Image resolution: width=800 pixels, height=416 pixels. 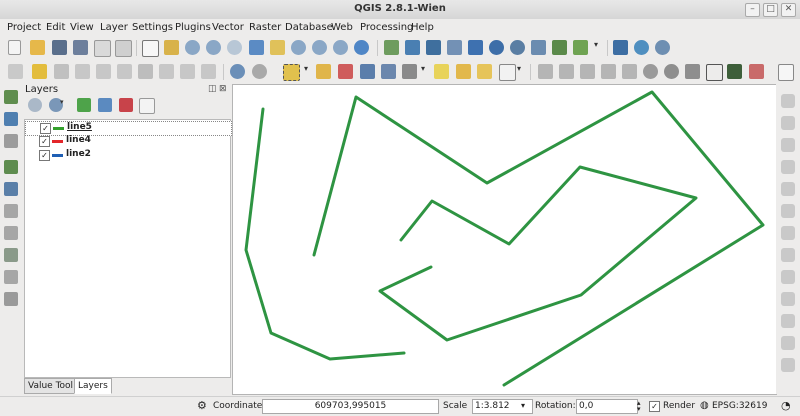 What do you see at coordinates (388, 71) in the screenshot?
I see `field-calculator-icon` at bounding box center [388, 71].